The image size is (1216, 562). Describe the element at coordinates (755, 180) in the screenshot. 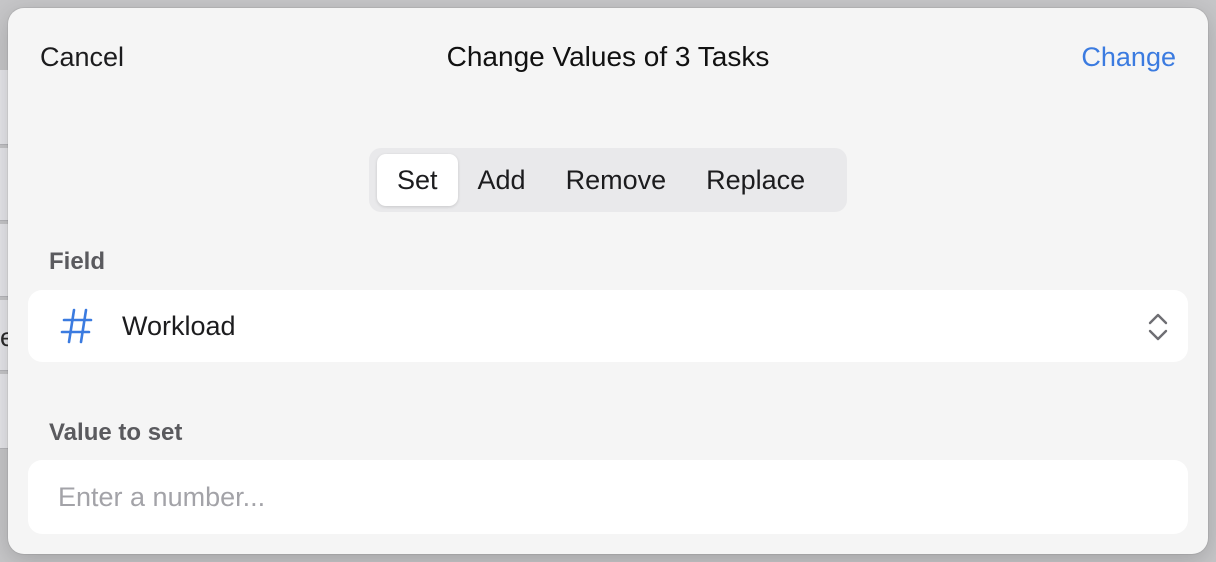

I see `segment-replace: Replace` at that location.